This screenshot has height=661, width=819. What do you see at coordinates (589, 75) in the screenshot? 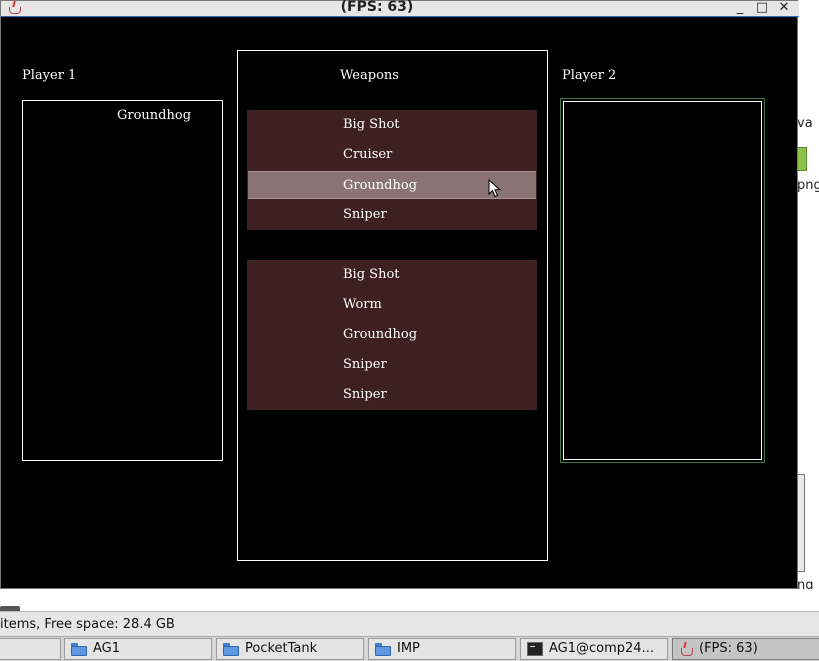
I see `player2-label: Player 2` at bounding box center [589, 75].